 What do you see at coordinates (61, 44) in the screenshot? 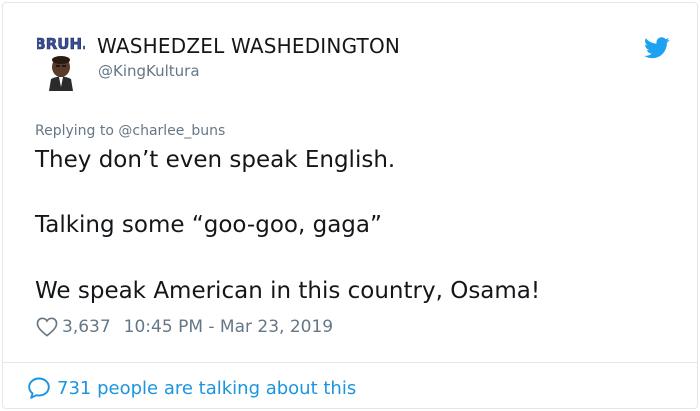
I see `avatar-logo-text: BRUH.` at bounding box center [61, 44].